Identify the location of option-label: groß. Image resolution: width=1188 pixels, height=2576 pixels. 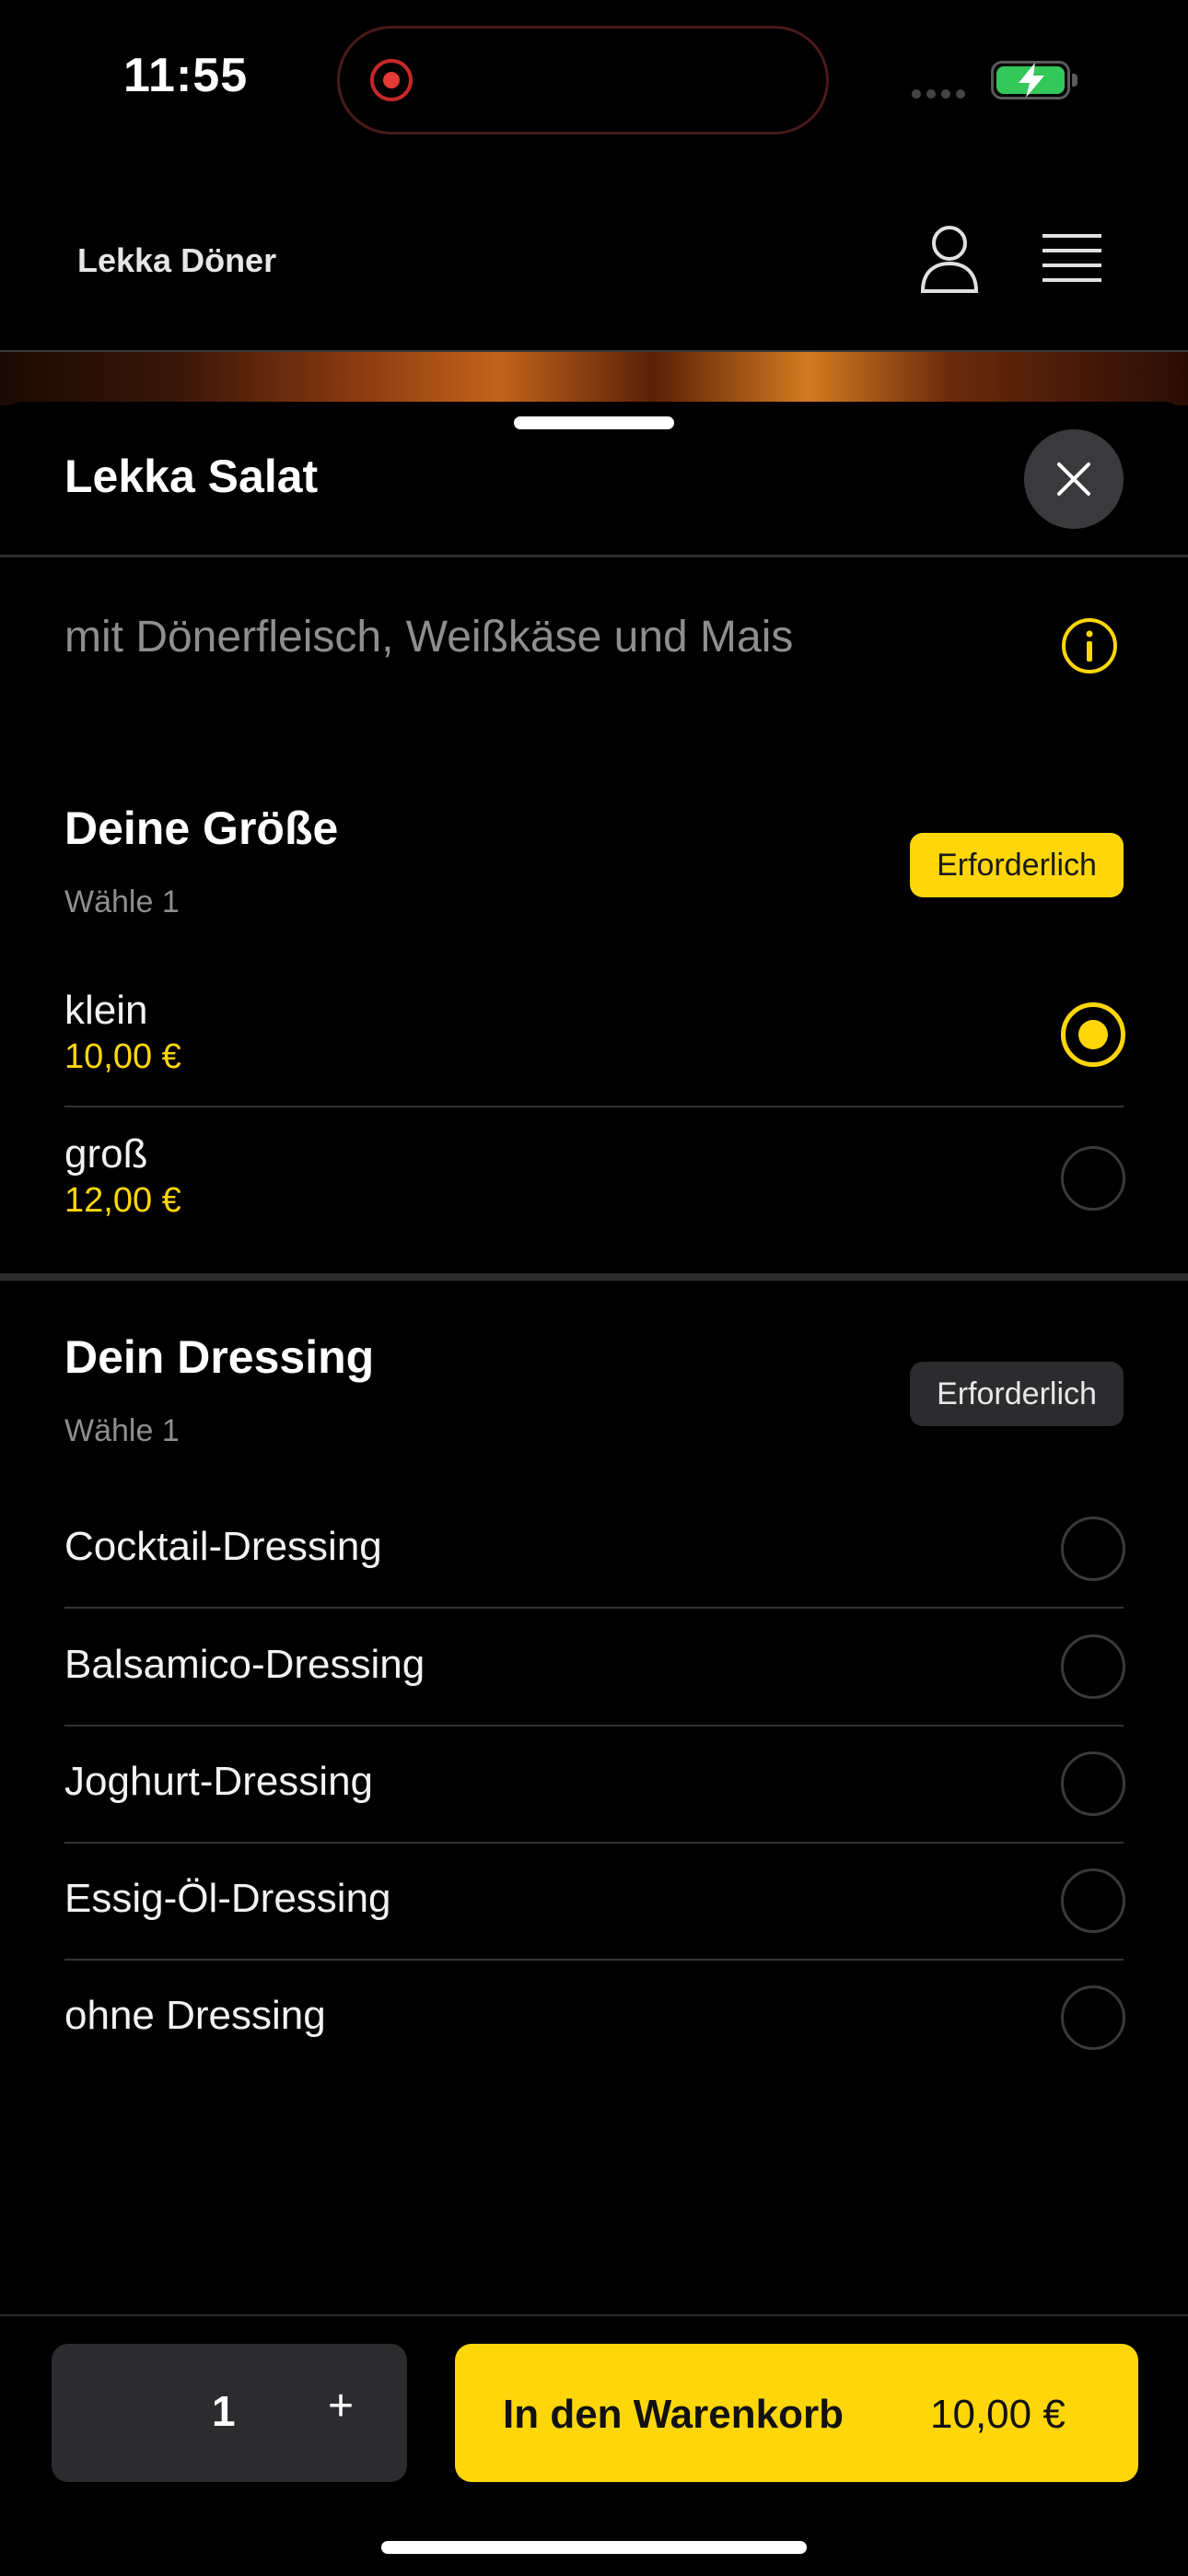
(106, 1154).